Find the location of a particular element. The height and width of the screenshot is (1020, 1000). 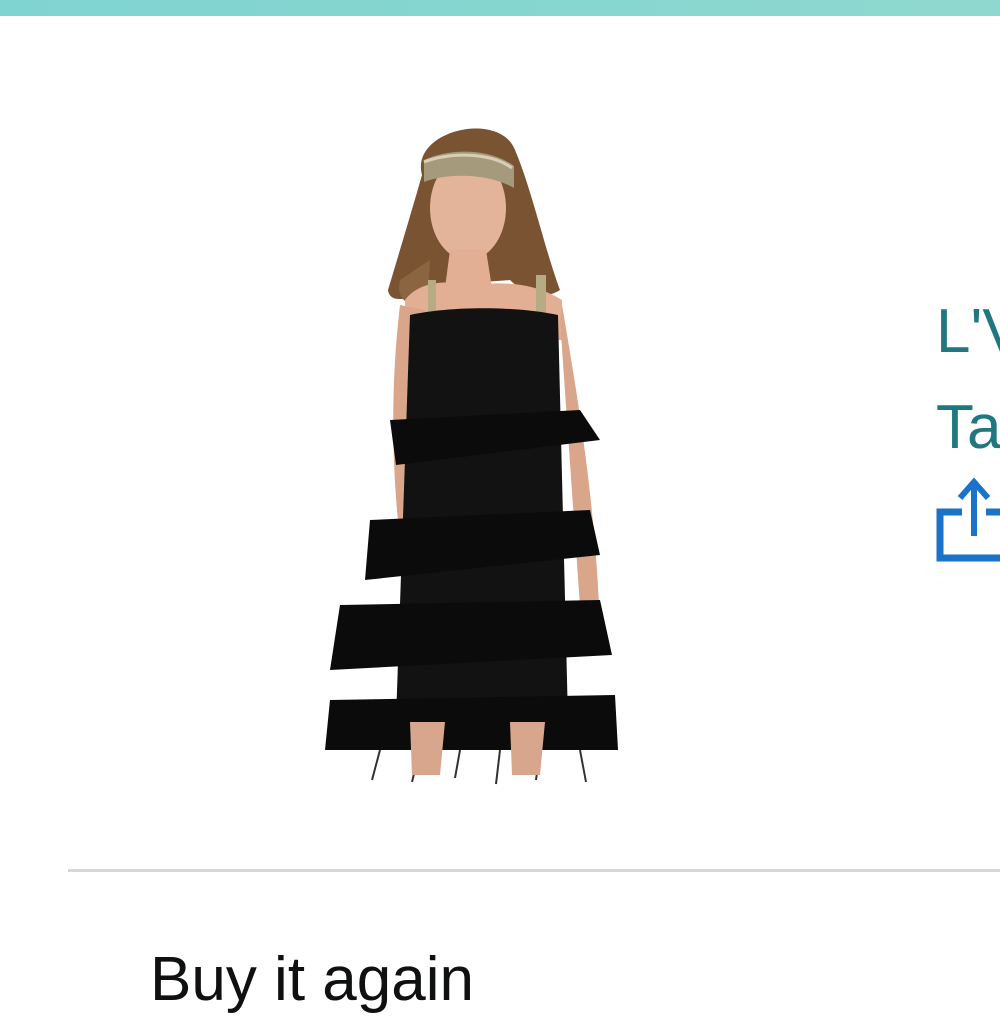

share-button is located at coordinates (967, 522).